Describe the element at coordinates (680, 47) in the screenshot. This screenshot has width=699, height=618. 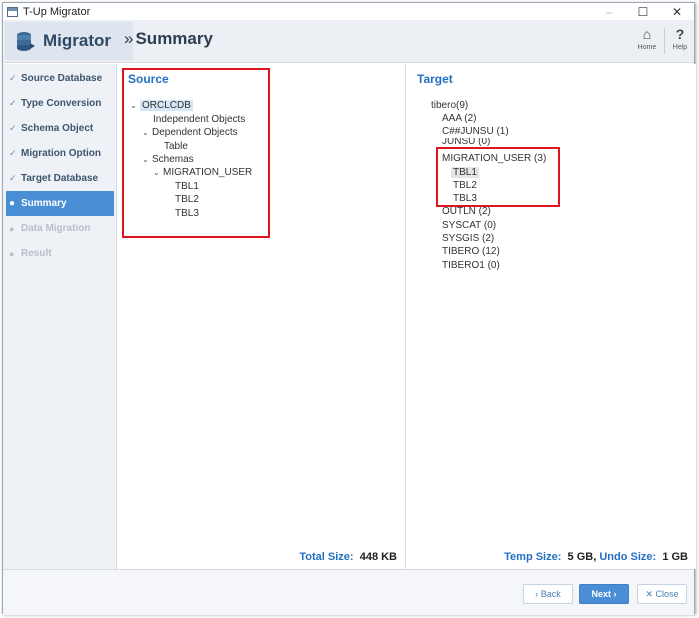
I see `help-label: Help` at that location.